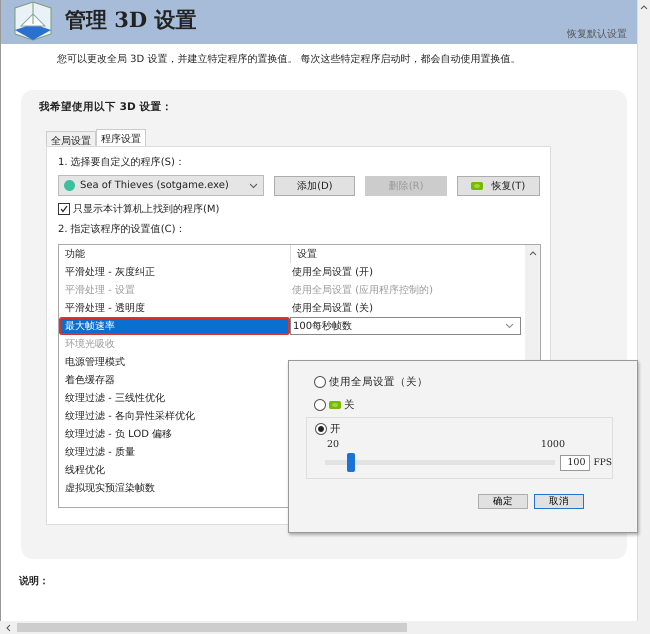  Describe the element at coordinates (130, 20) in the screenshot. I see `page-title: 管理 3D 设置` at that location.